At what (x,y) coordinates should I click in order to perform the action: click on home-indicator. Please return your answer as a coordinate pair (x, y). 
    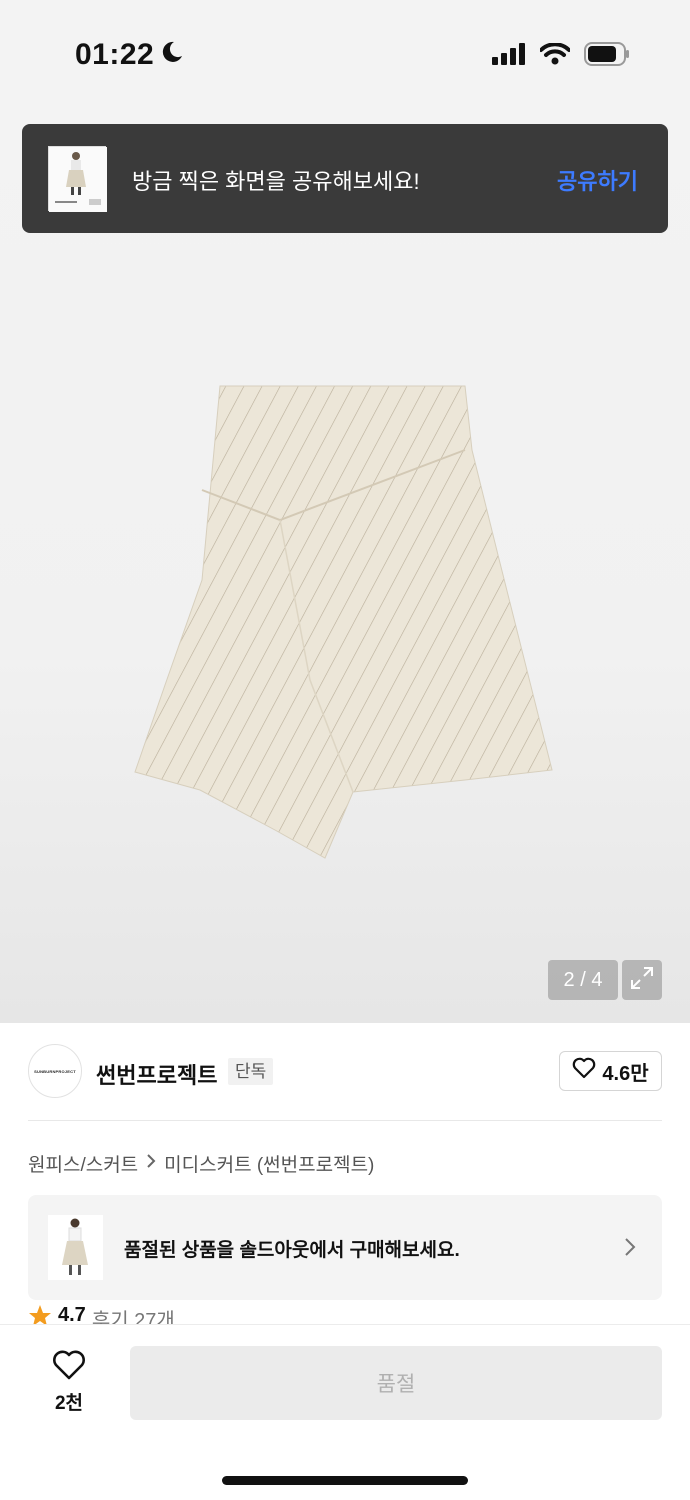
    Looking at the image, I should click on (345, 1480).